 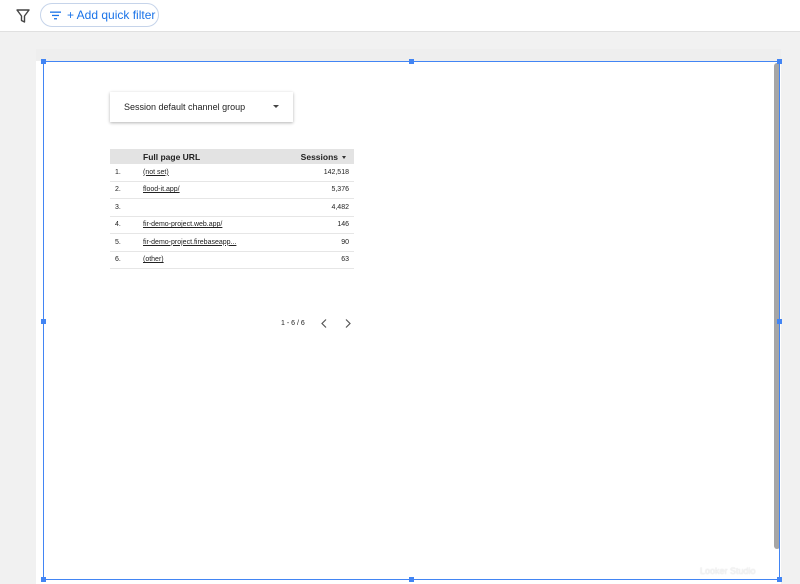 What do you see at coordinates (345, 242) in the screenshot?
I see `row-sessions: 90` at bounding box center [345, 242].